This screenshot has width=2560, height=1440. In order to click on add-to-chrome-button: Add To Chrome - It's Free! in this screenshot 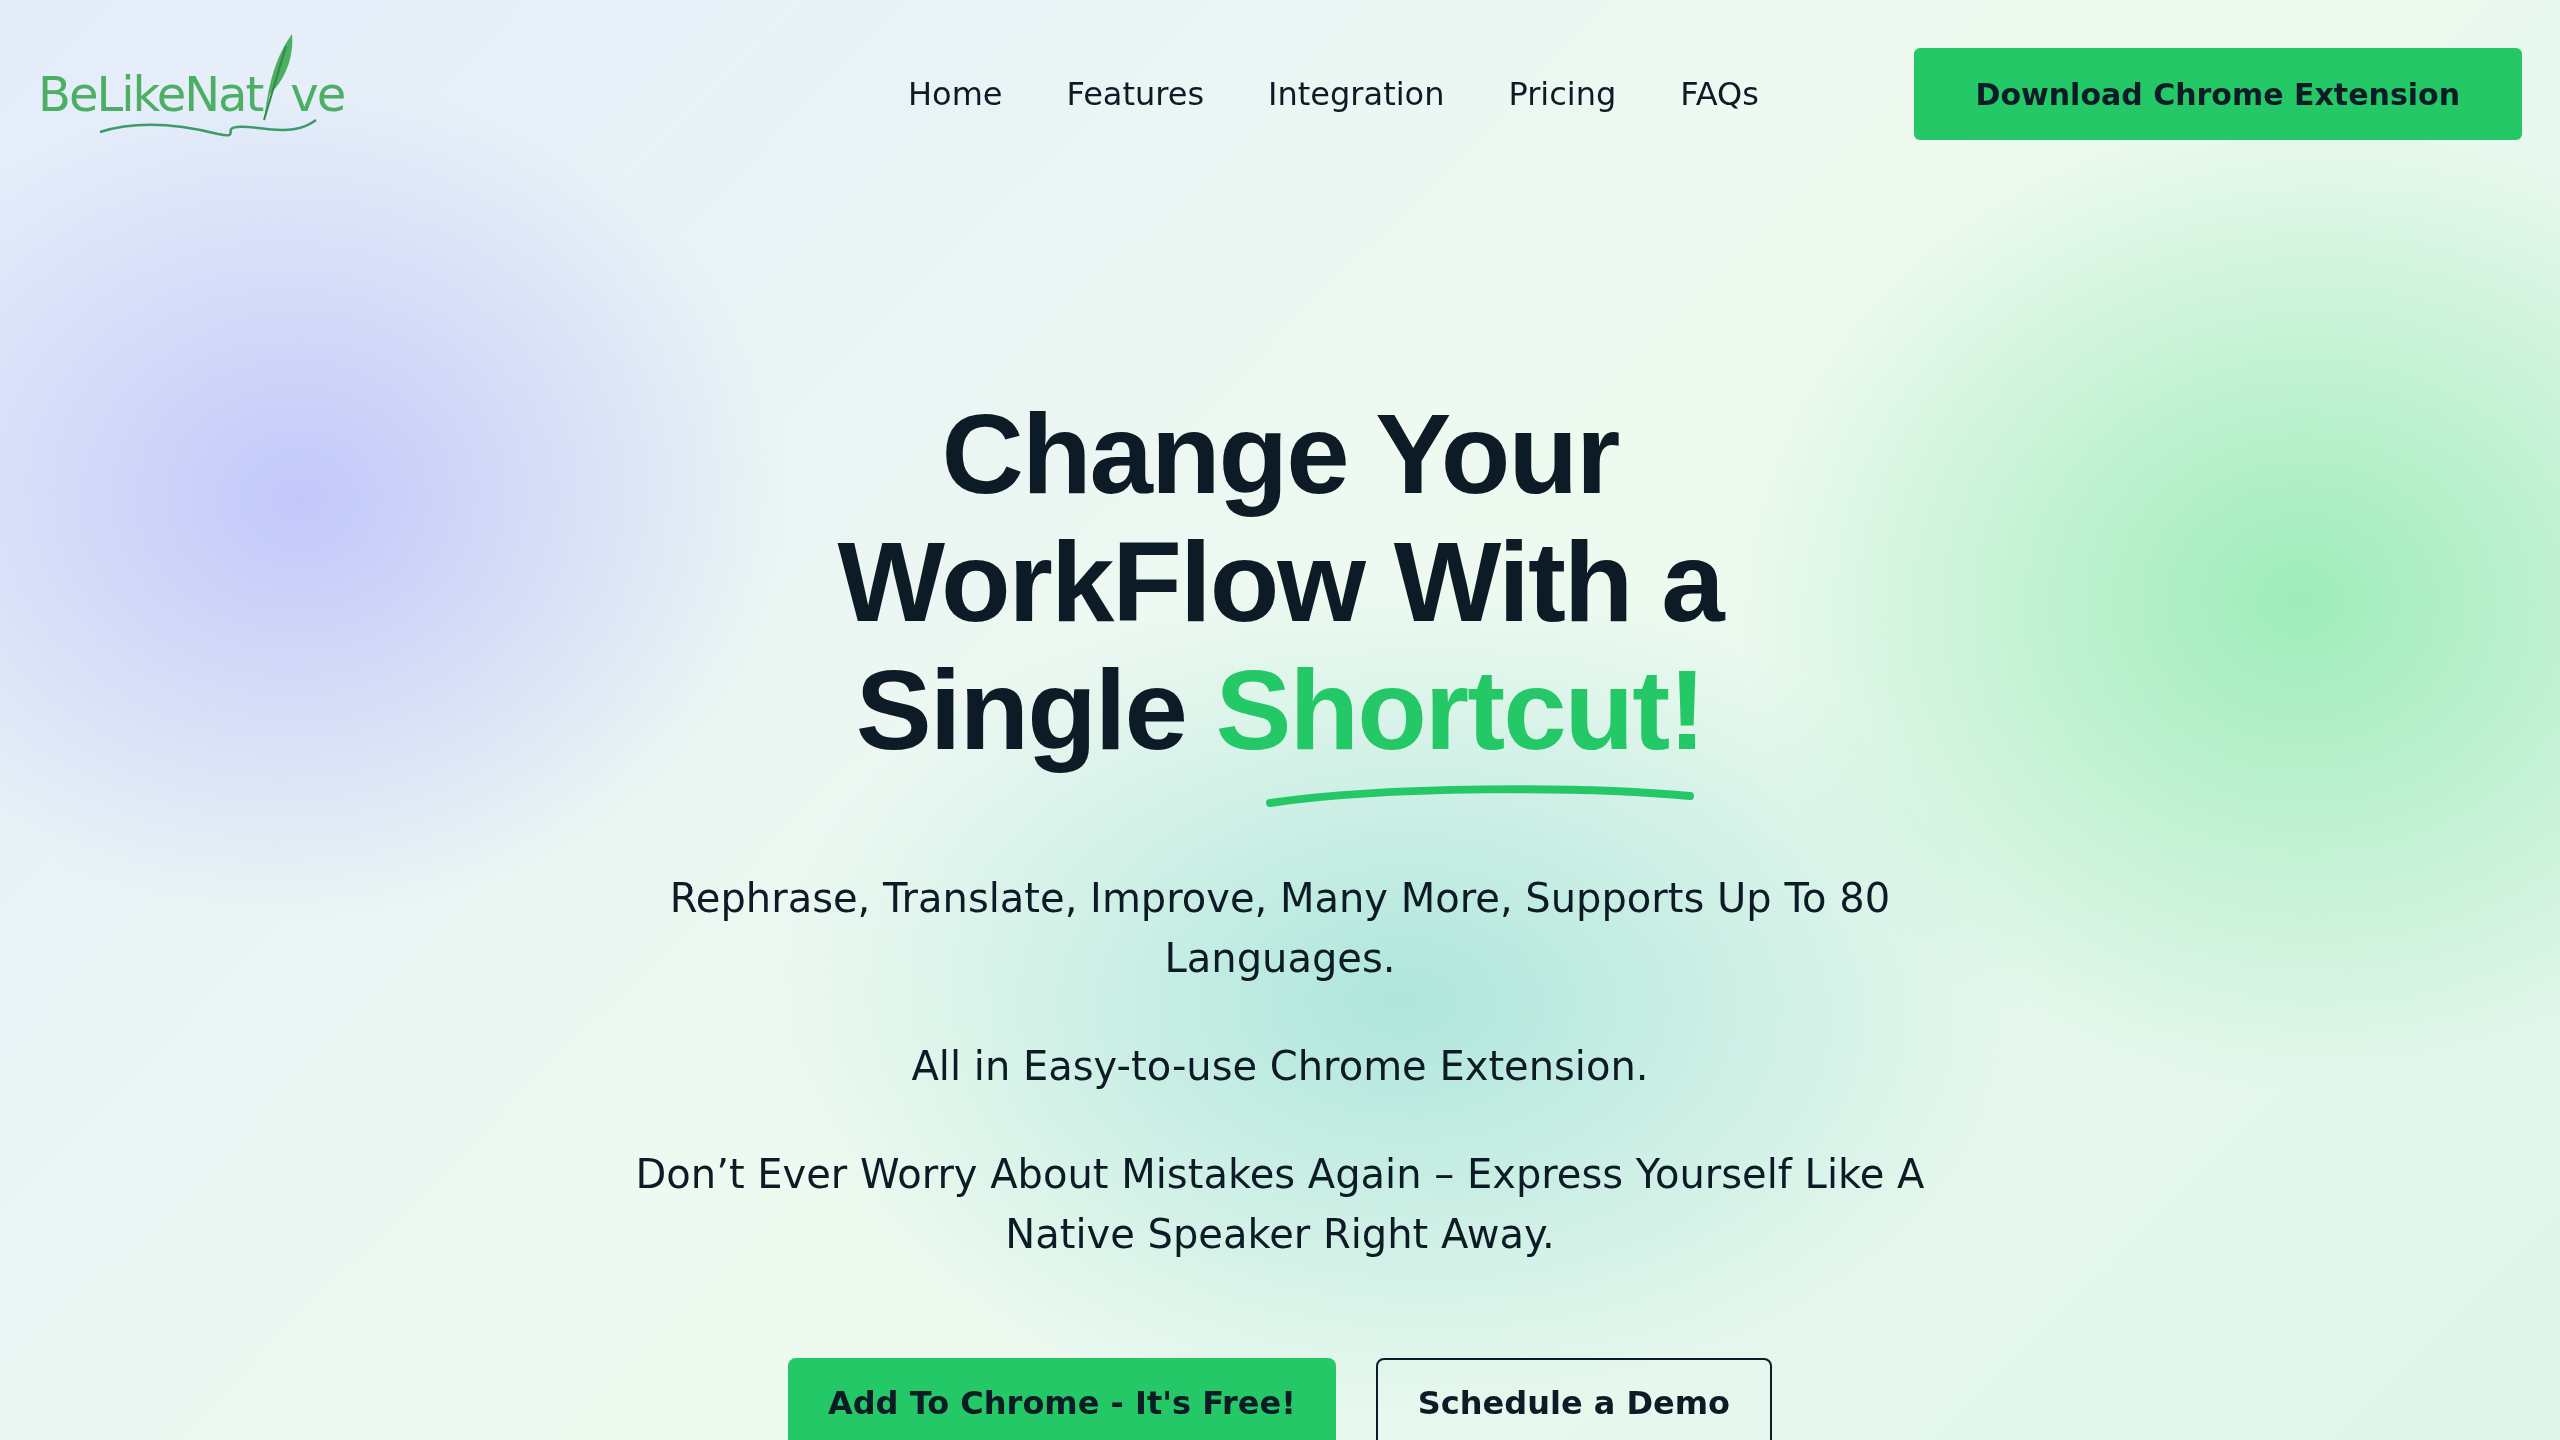, I will do `click(1061, 1399)`.